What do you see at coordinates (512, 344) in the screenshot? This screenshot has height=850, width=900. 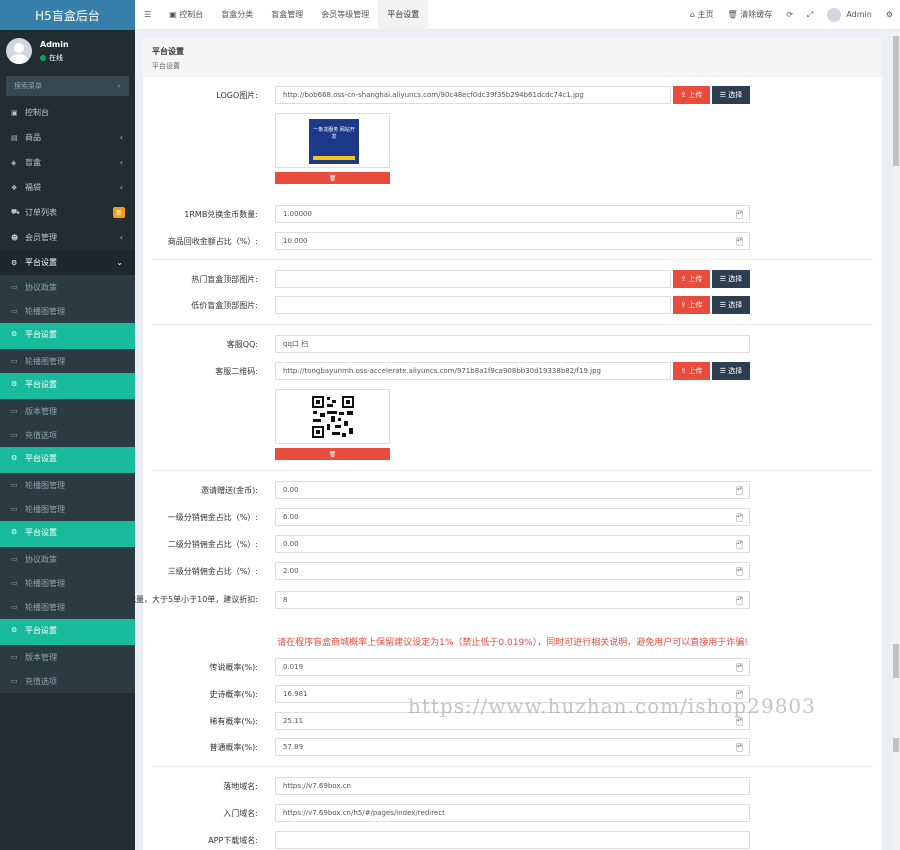 I see `service-qq-input: qq口 扫` at bounding box center [512, 344].